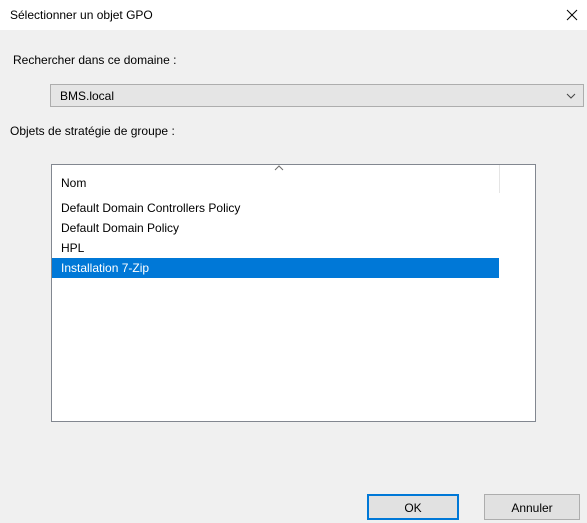 This screenshot has width=587, height=523. I want to click on gpo-list-label: Objets de stratégie de groupe :, so click(92, 131).